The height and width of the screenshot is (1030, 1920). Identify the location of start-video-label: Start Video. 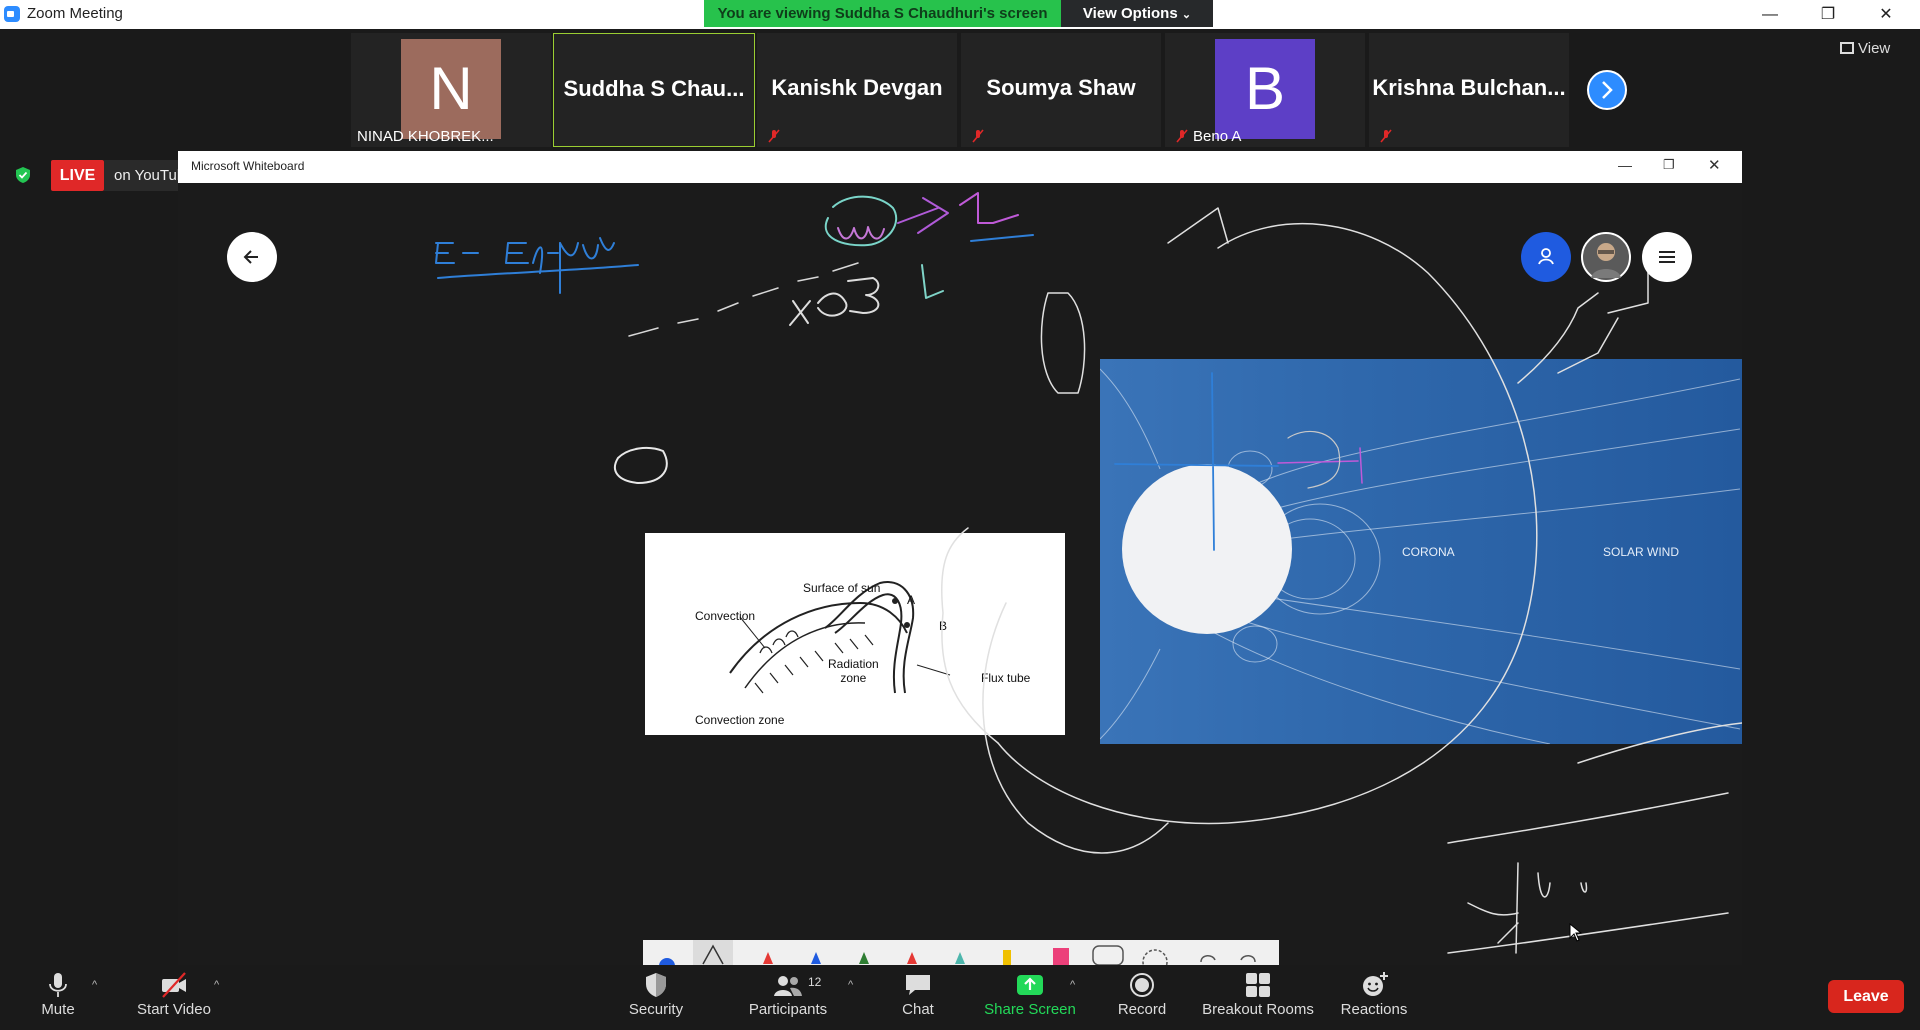
(174, 1009).